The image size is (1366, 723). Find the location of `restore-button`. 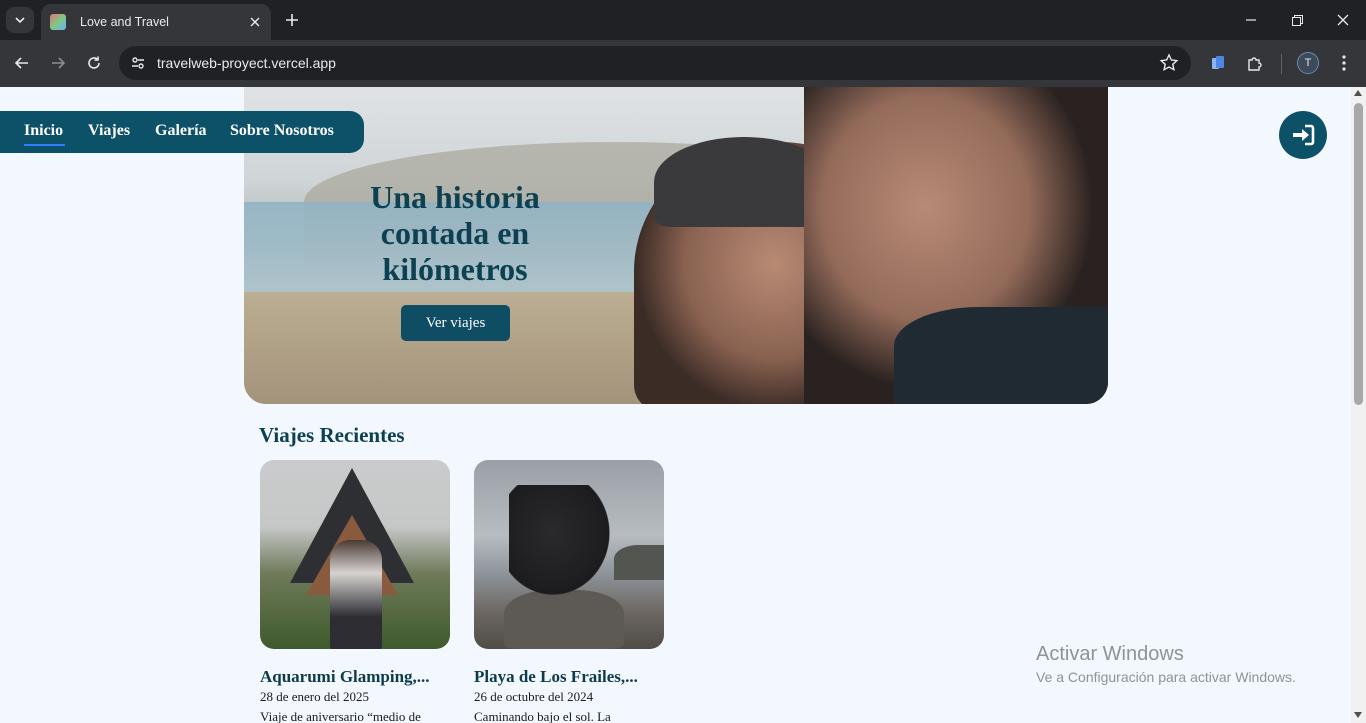

restore-button is located at coordinates (1297, 20).